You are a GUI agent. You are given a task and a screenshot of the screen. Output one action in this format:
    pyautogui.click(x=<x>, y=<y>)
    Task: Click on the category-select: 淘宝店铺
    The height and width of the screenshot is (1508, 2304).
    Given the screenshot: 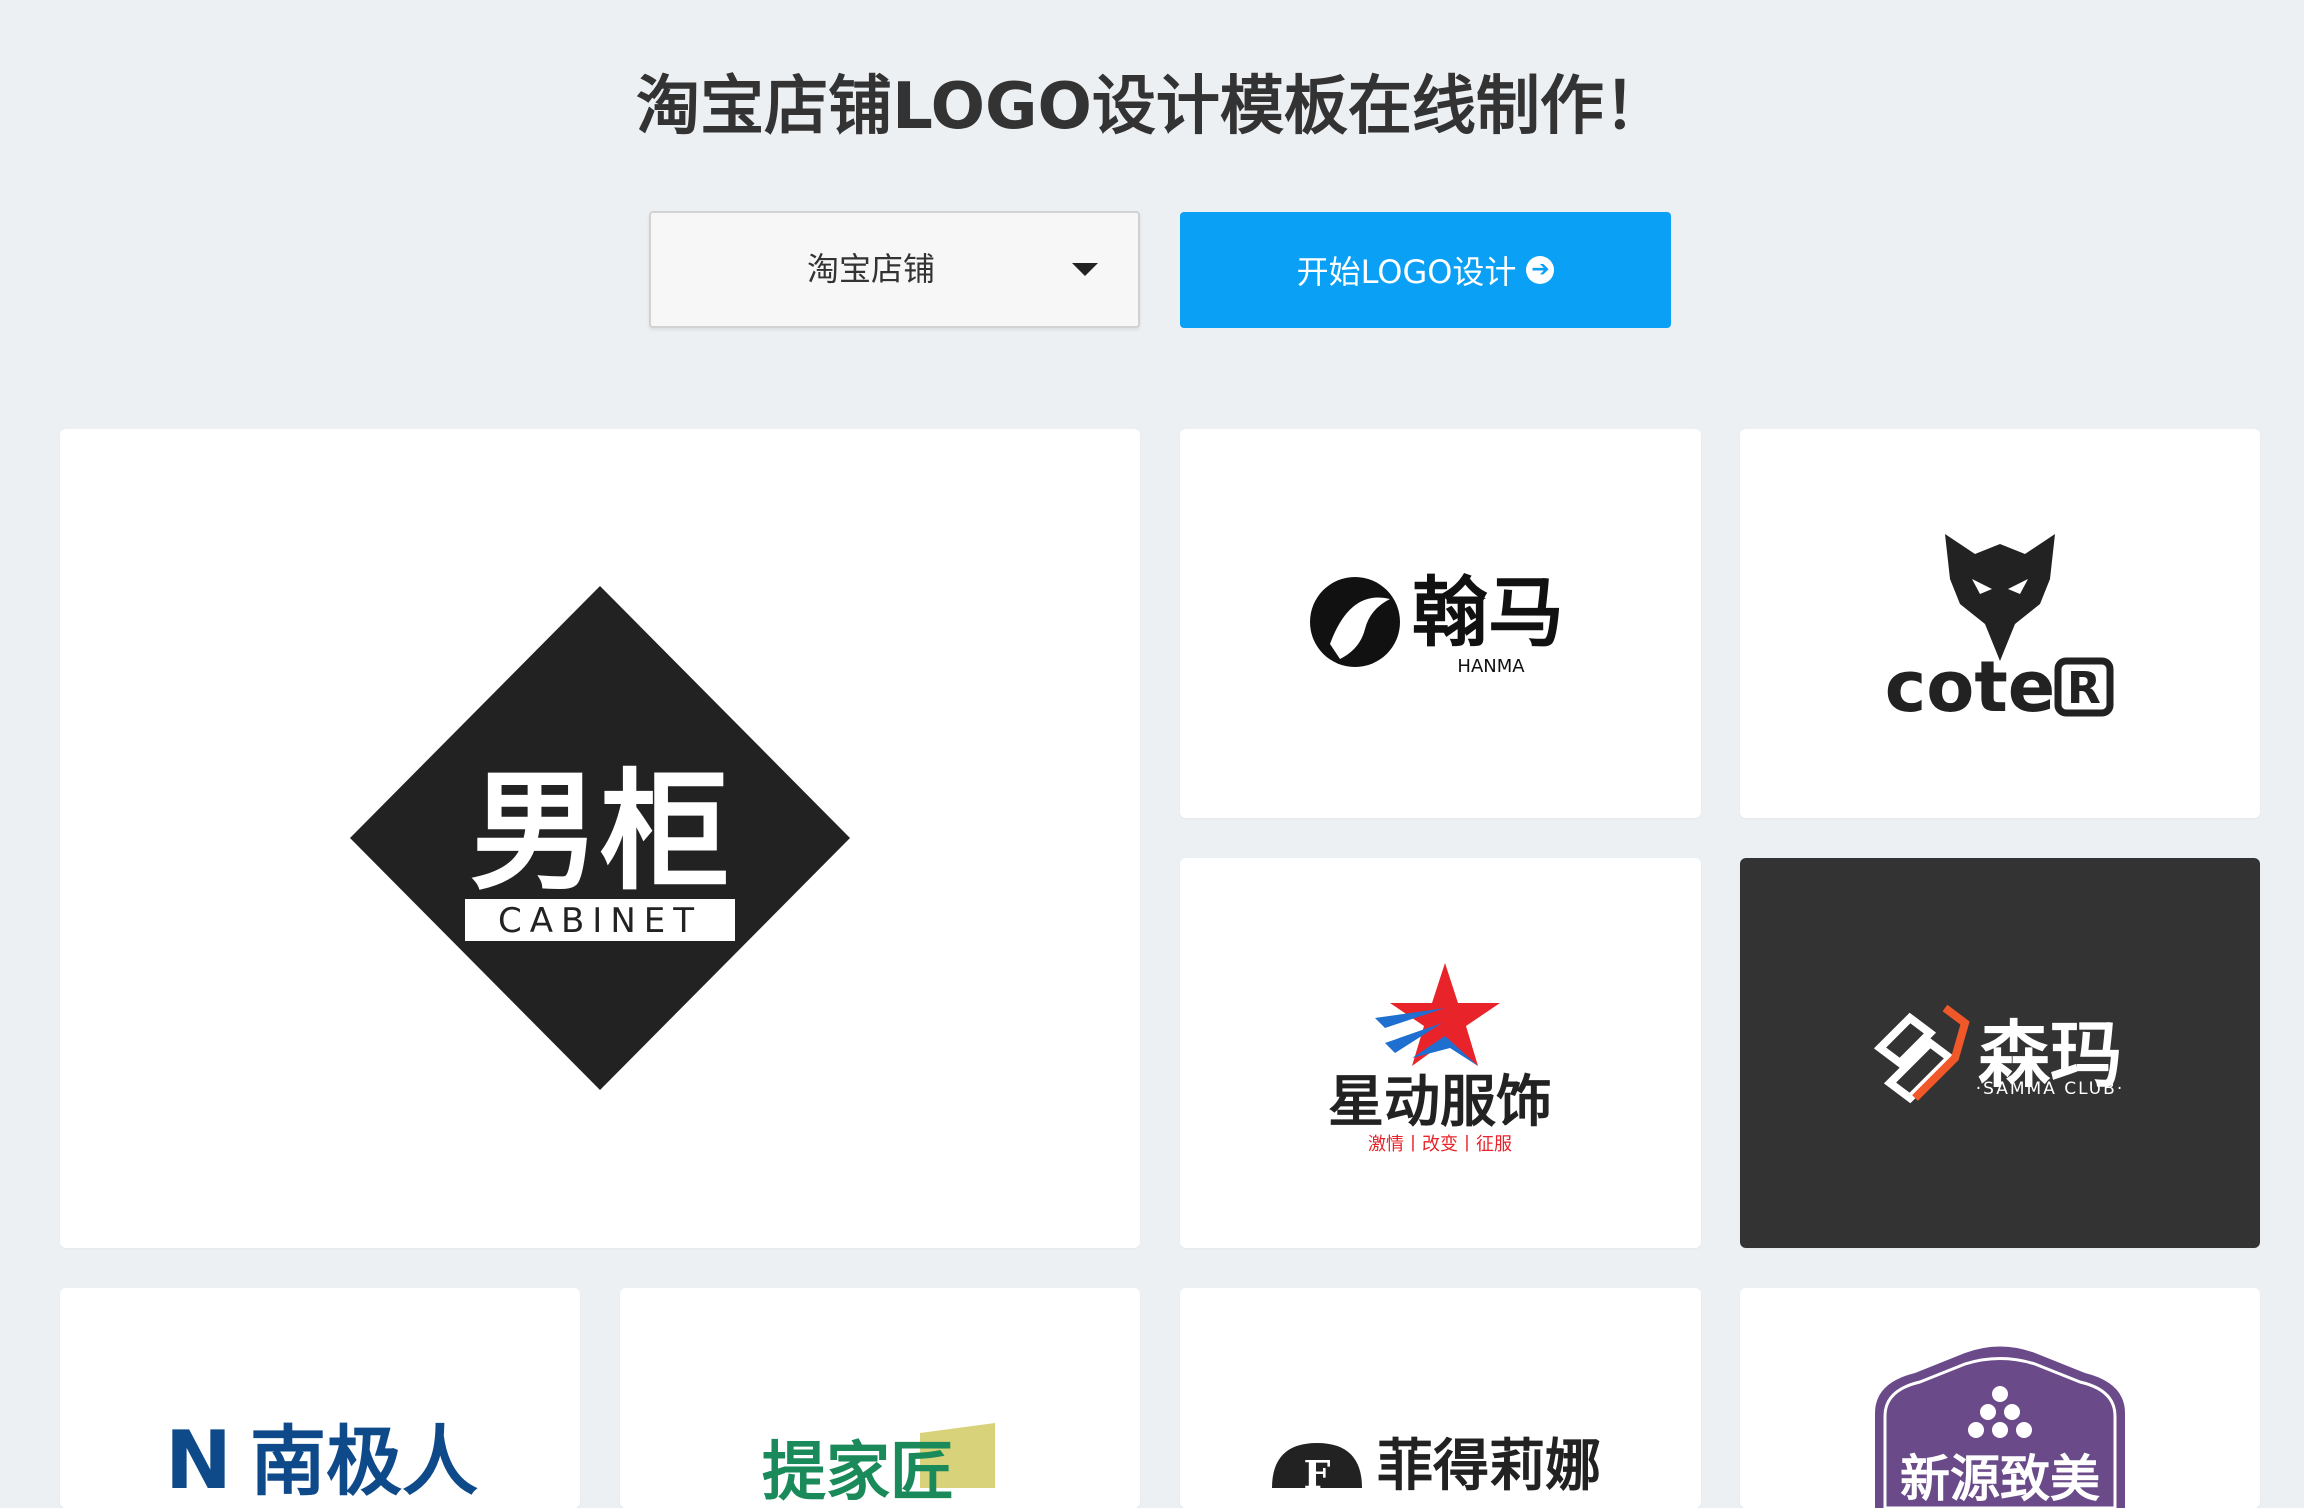 What is the action you would take?
    pyautogui.click(x=894, y=269)
    